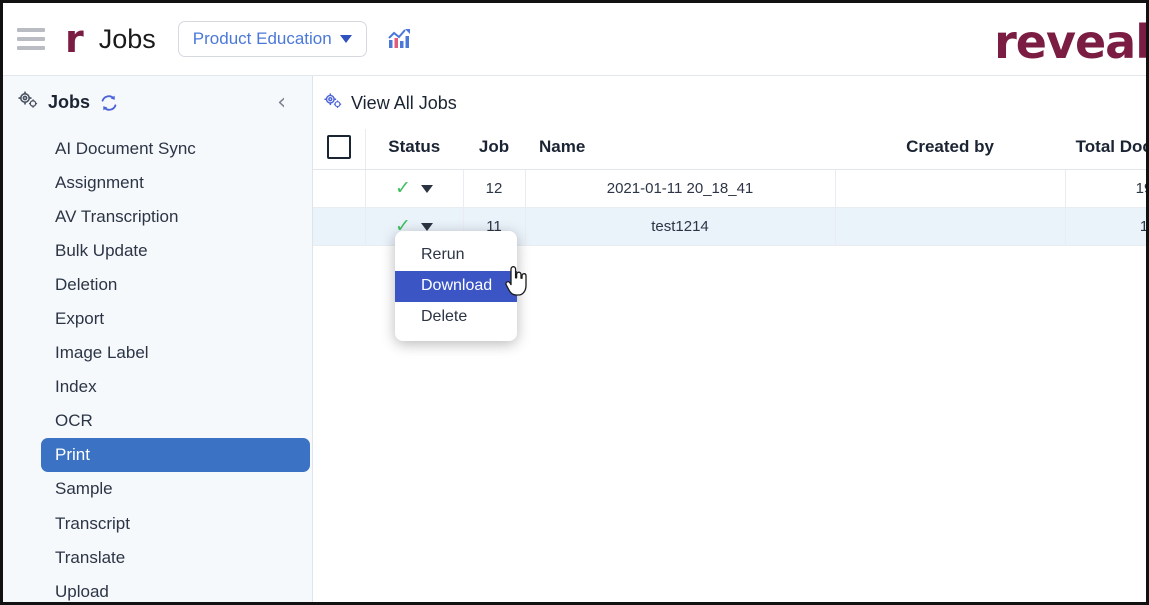 This screenshot has width=1149, height=605. Describe the element at coordinates (175, 217) in the screenshot. I see `sidebar-item-av-transcription: AV Transcription` at that location.